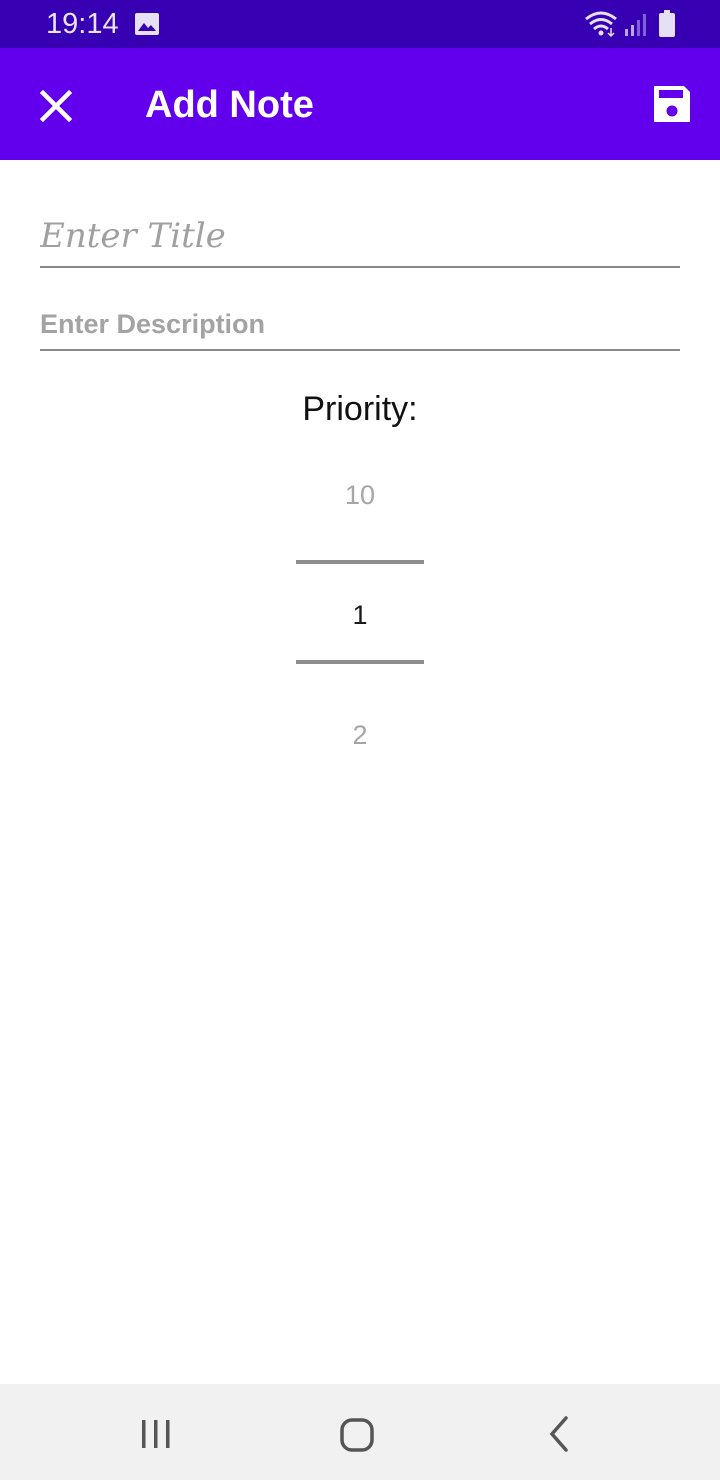 The height and width of the screenshot is (1480, 720). Describe the element at coordinates (667, 23) in the screenshot. I see `battery-icon` at that location.